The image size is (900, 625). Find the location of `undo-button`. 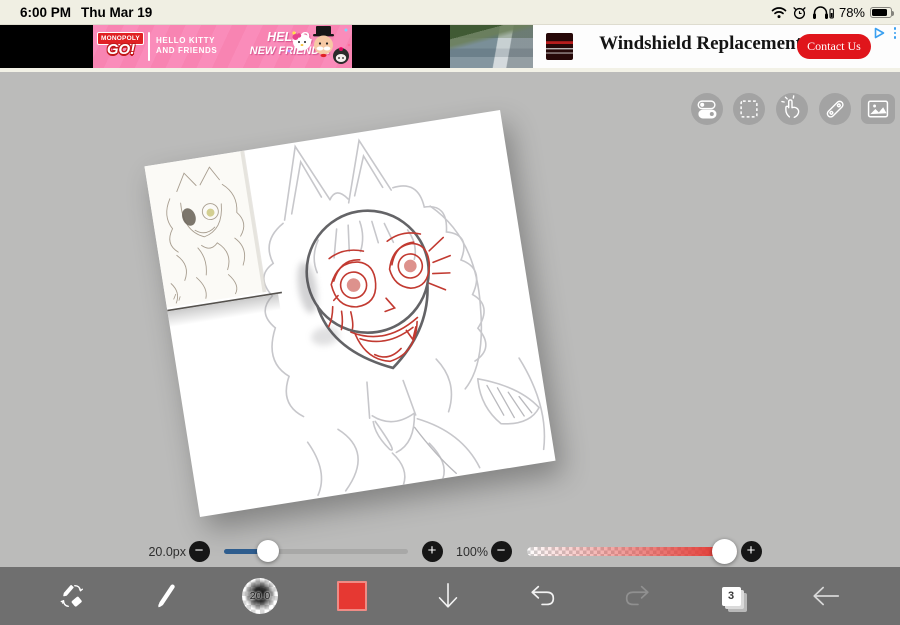

undo-button is located at coordinates (543, 596).